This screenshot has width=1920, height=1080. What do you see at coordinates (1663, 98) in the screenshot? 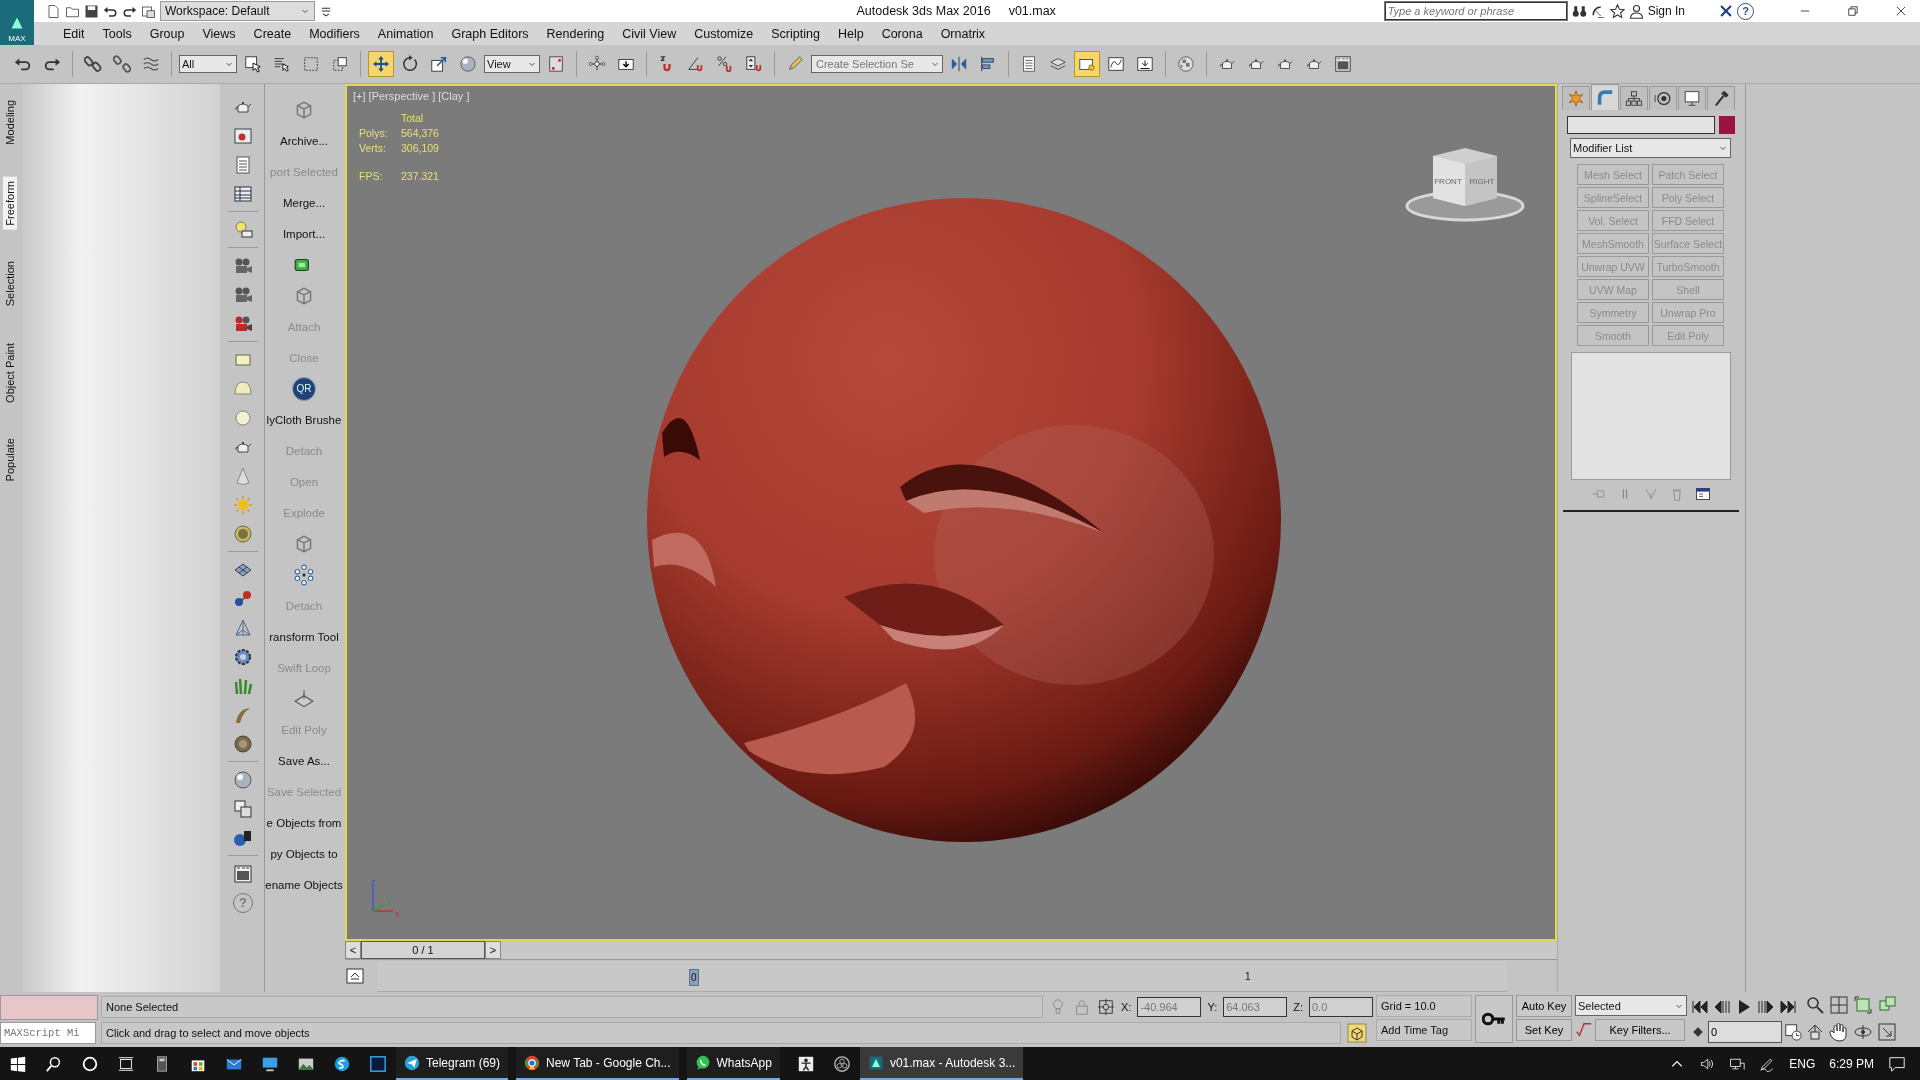
I see `target-icon` at bounding box center [1663, 98].